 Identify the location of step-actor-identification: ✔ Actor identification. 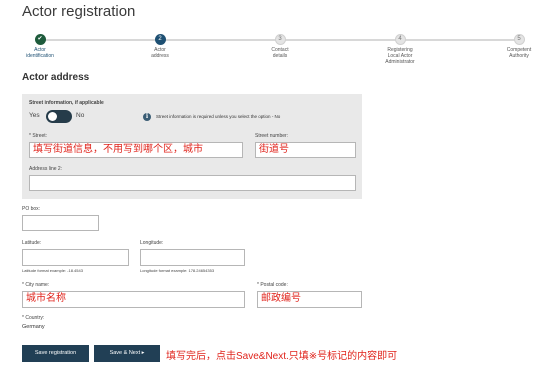
(40, 45).